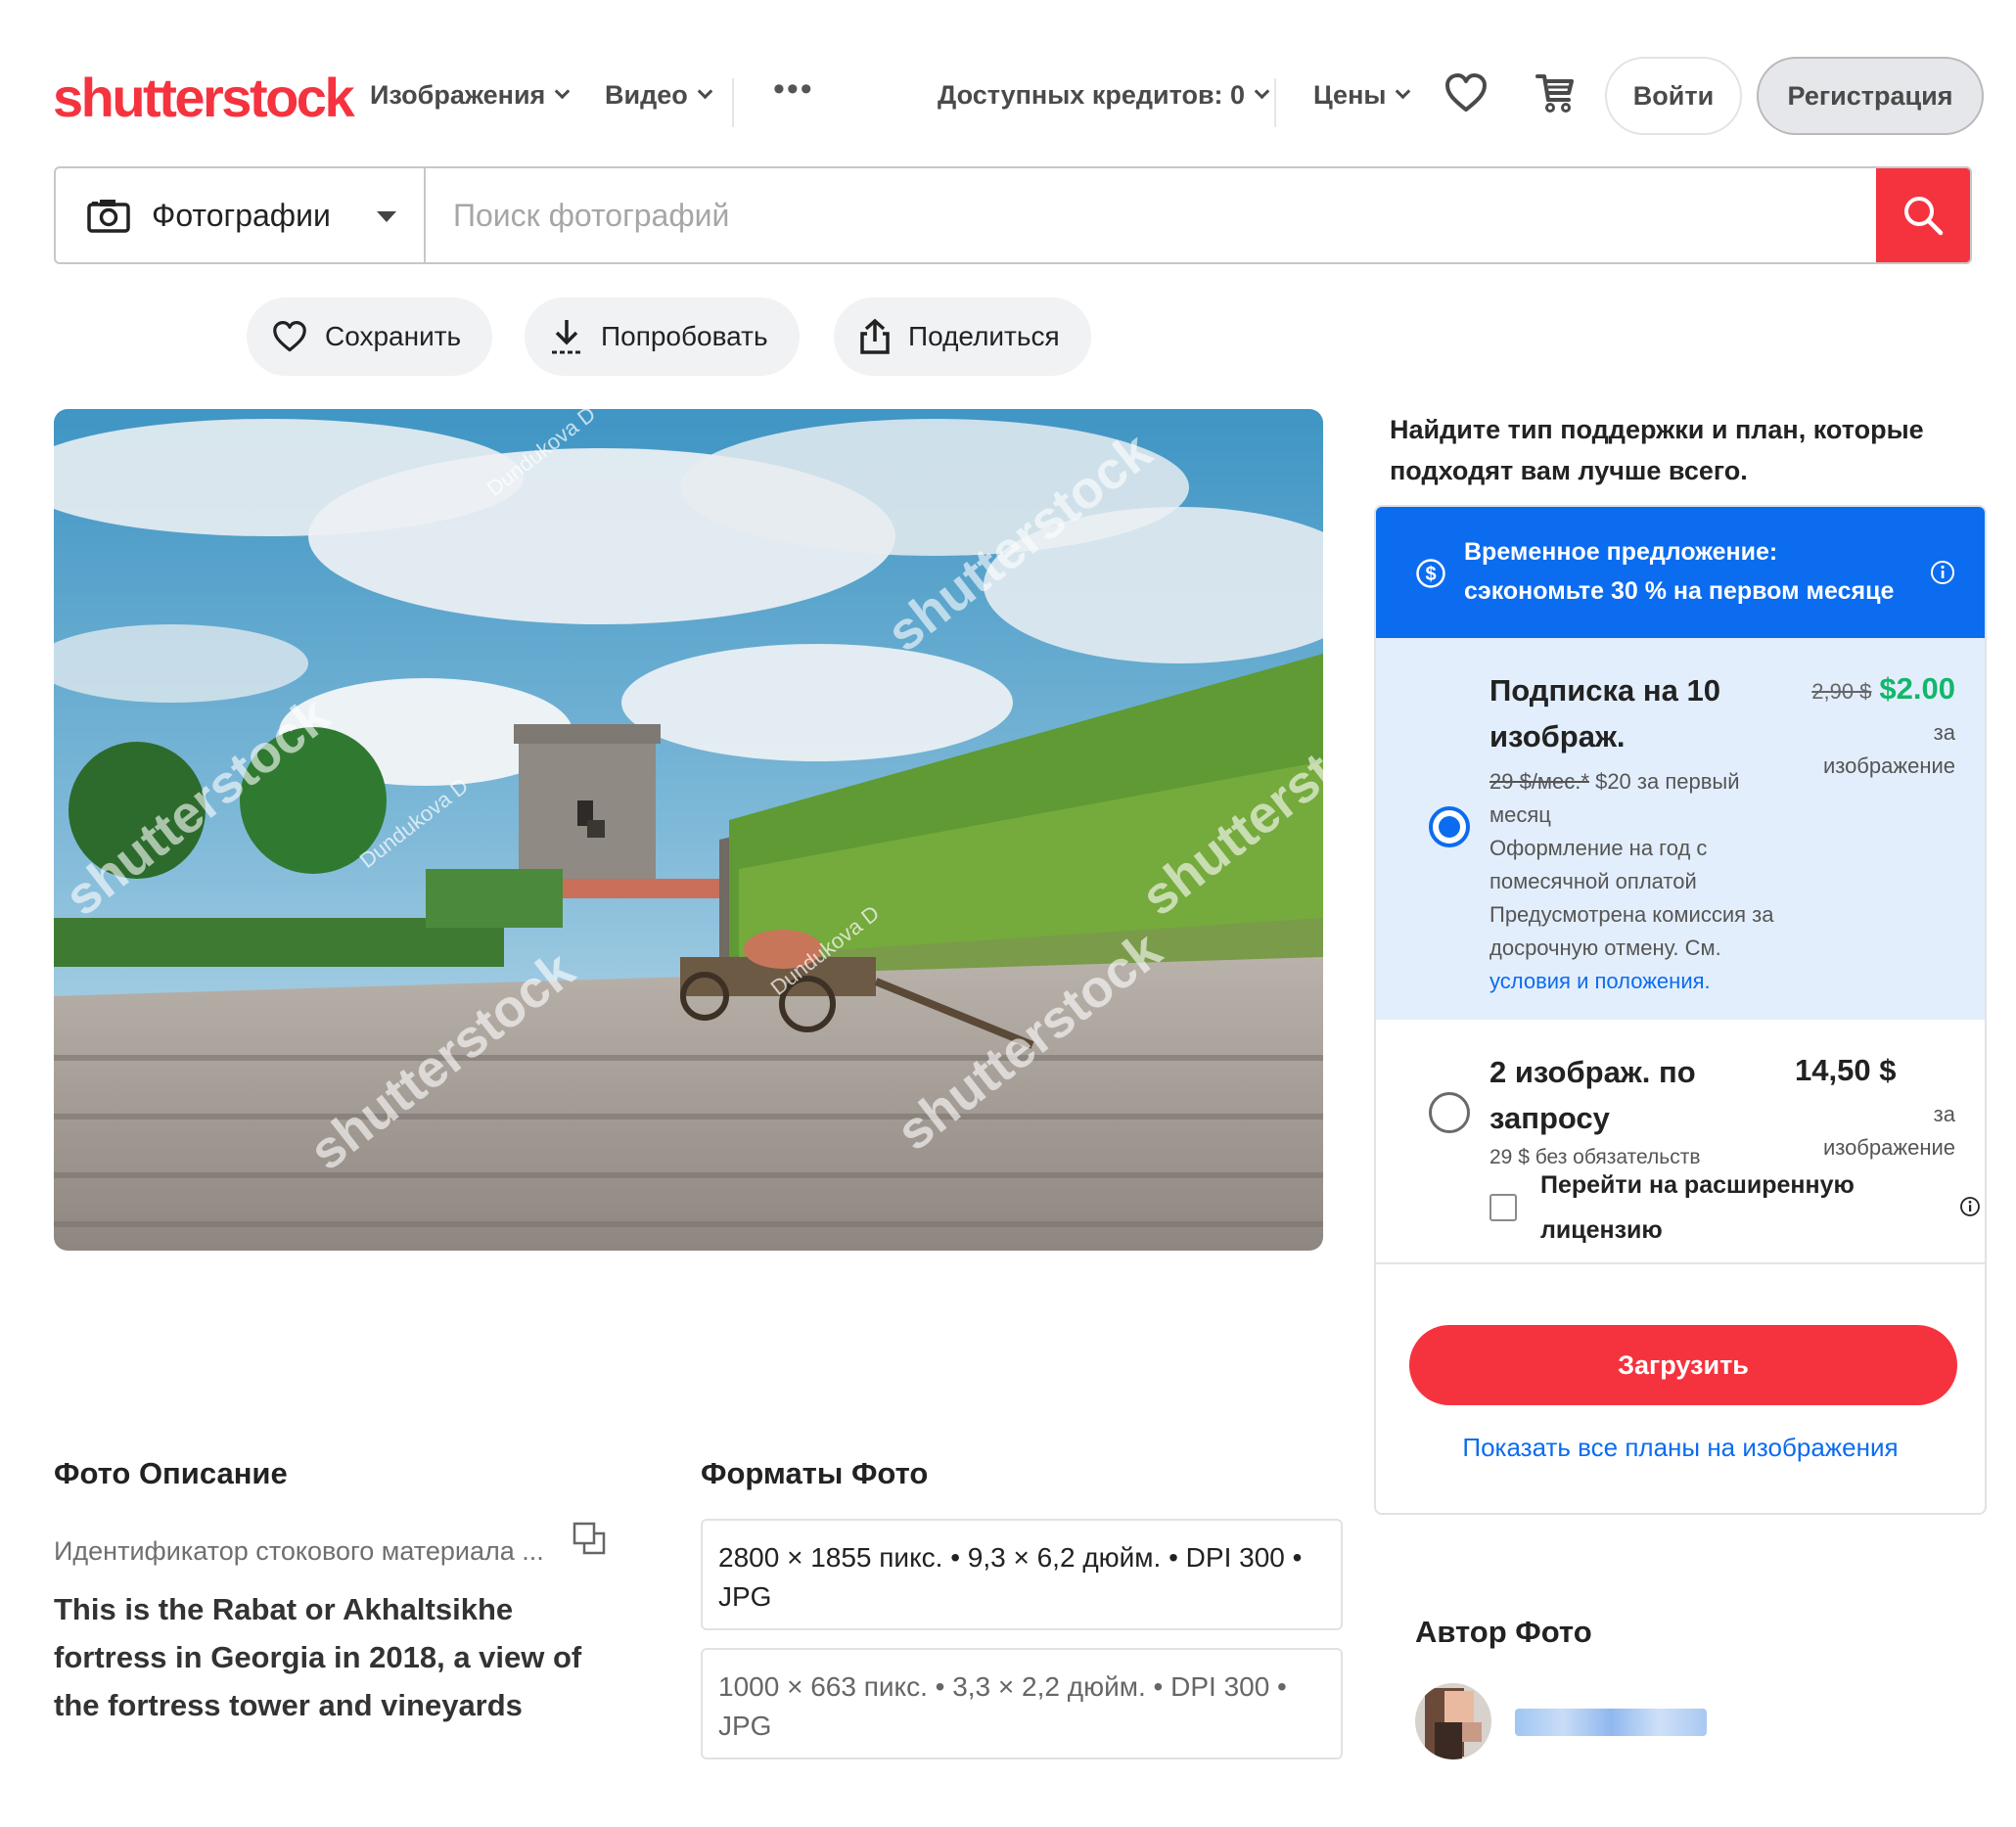  What do you see at coordinates (1520, 814) in the screenshot?
I see `plan-subscription-monthly-line2: месяц` at bounding box center [1520, 814].